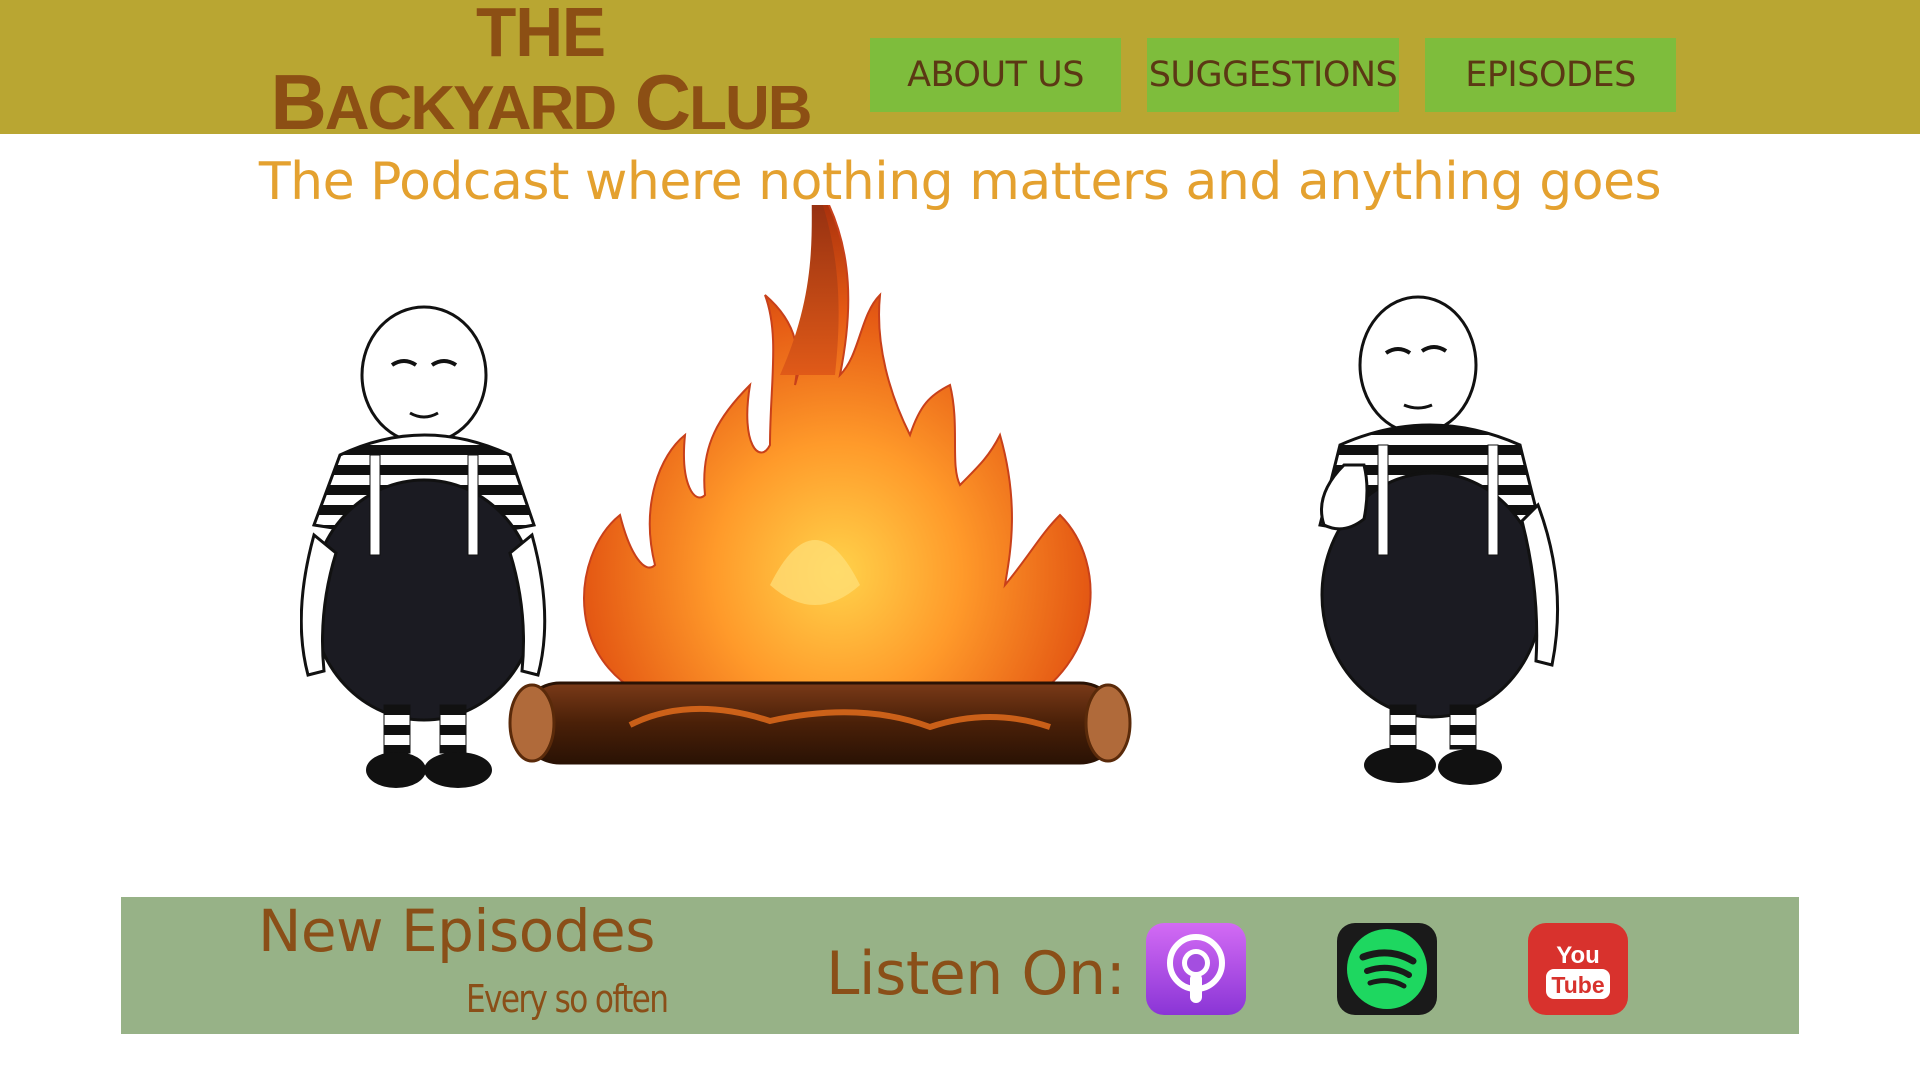  I want to click on apple-podcasts-icon, so click(1196, 969).